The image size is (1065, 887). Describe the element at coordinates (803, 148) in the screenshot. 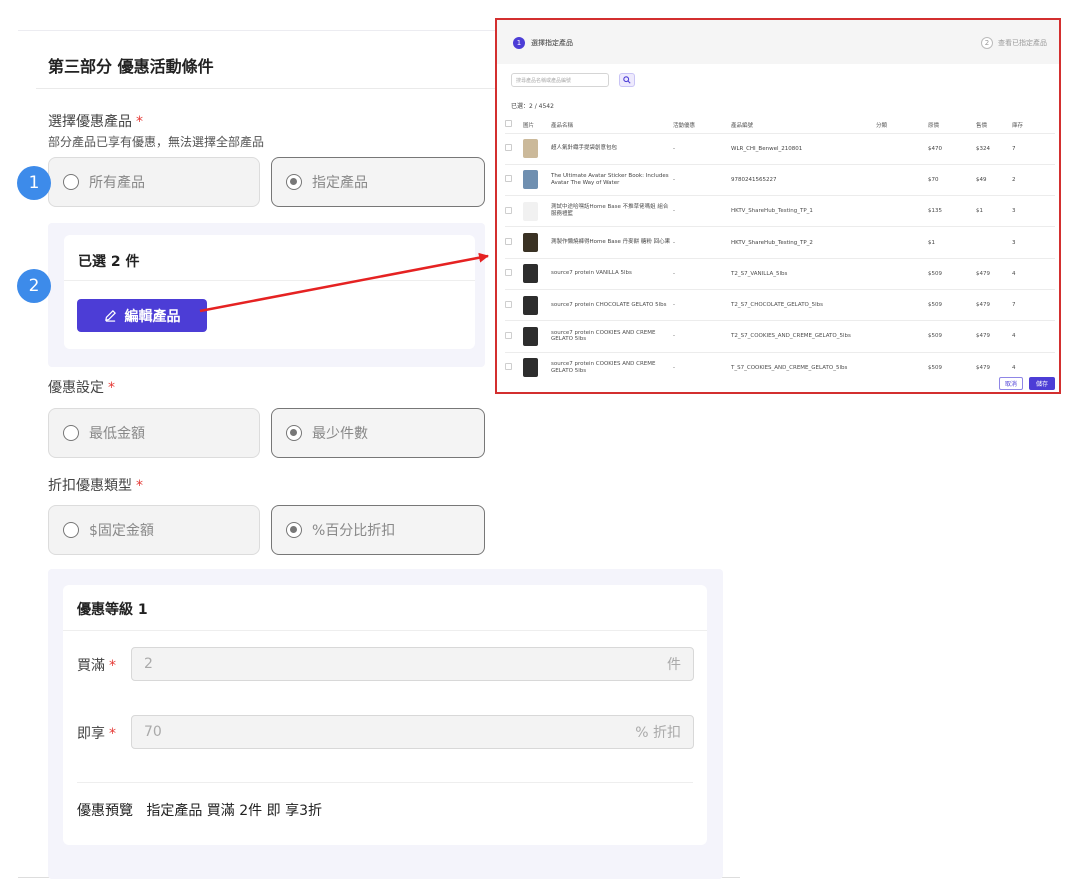

I see `cell-sku: WLR_CHI_Benwel_210801` at that location.